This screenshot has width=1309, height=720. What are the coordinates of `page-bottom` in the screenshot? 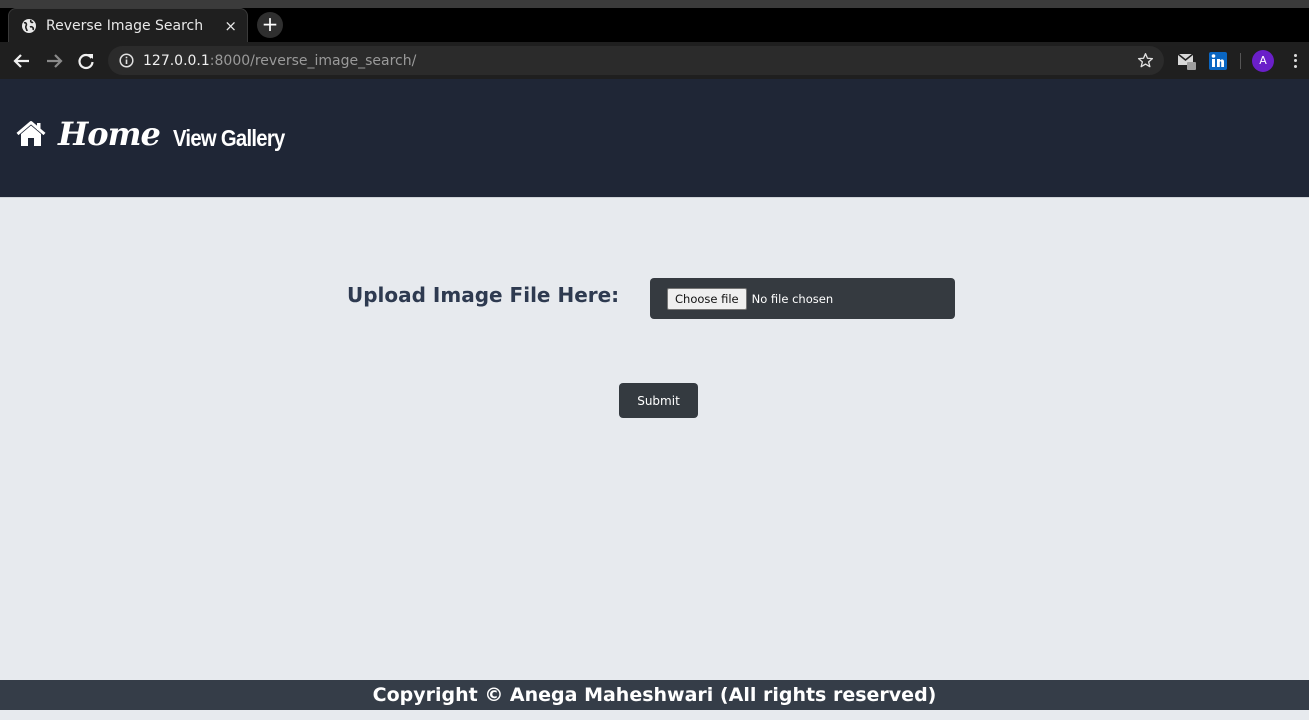 It's located at (654, 715).